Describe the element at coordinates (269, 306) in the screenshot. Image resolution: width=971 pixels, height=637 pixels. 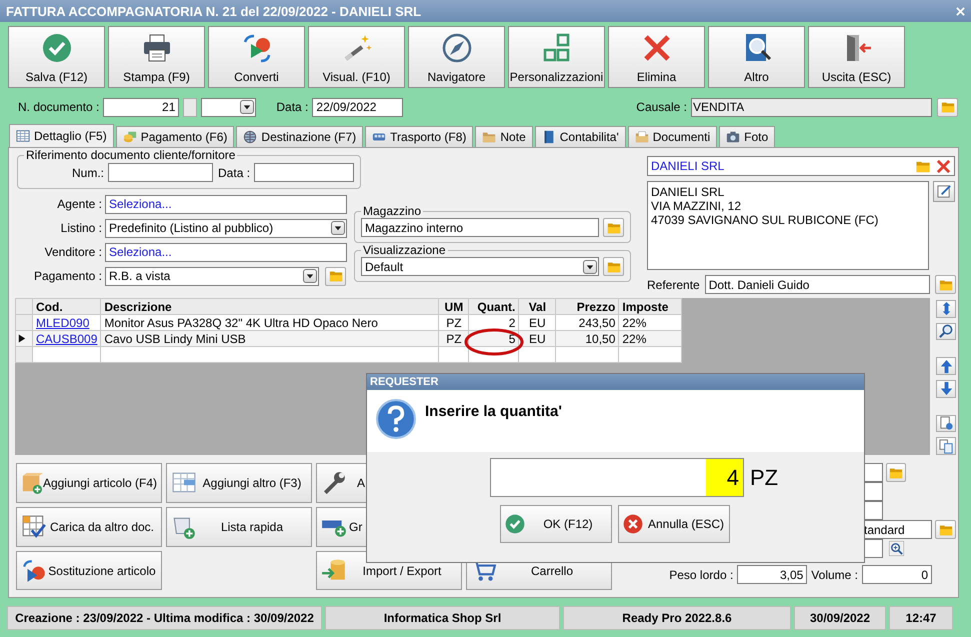
I see `column-header: Descrizione` at that location.